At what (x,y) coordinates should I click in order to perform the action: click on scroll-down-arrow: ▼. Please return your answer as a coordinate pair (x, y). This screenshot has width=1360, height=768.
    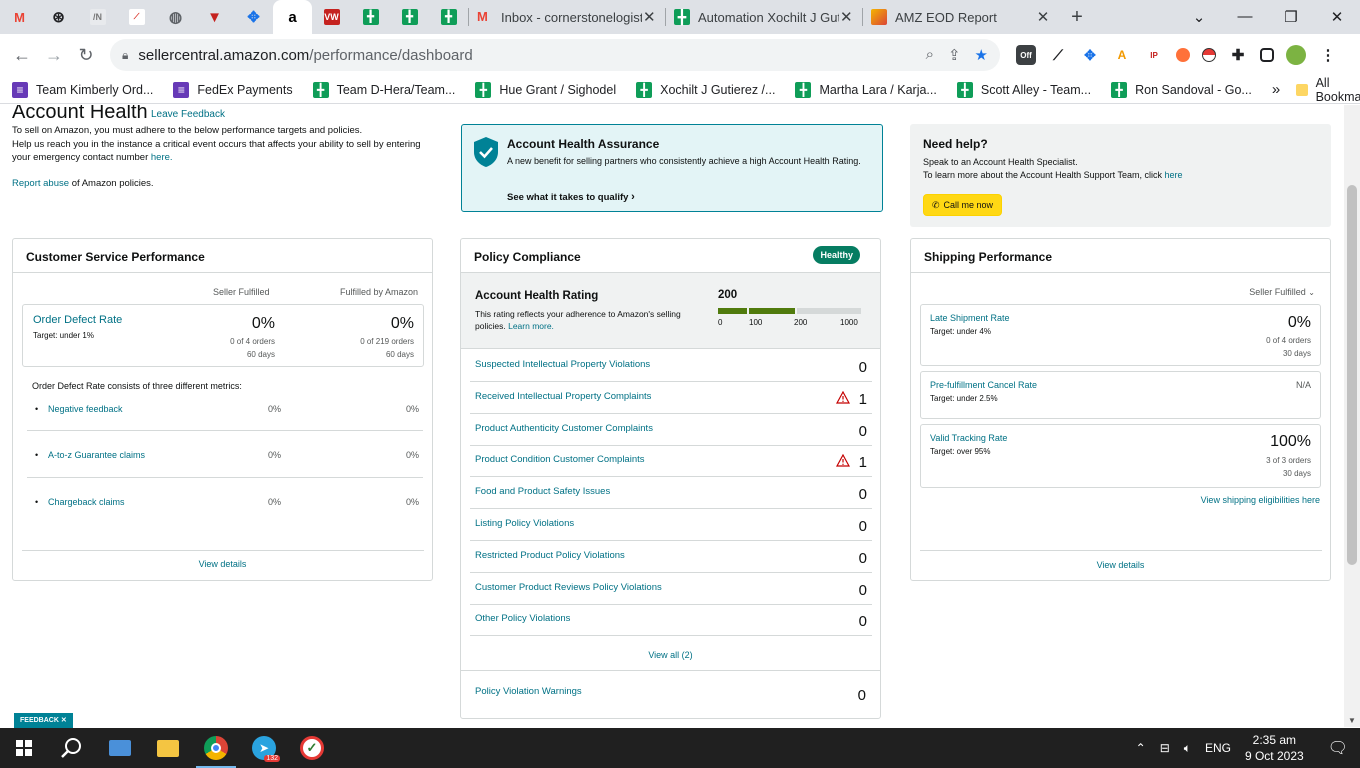
    Looking at the image, I should click on (1352, 720).